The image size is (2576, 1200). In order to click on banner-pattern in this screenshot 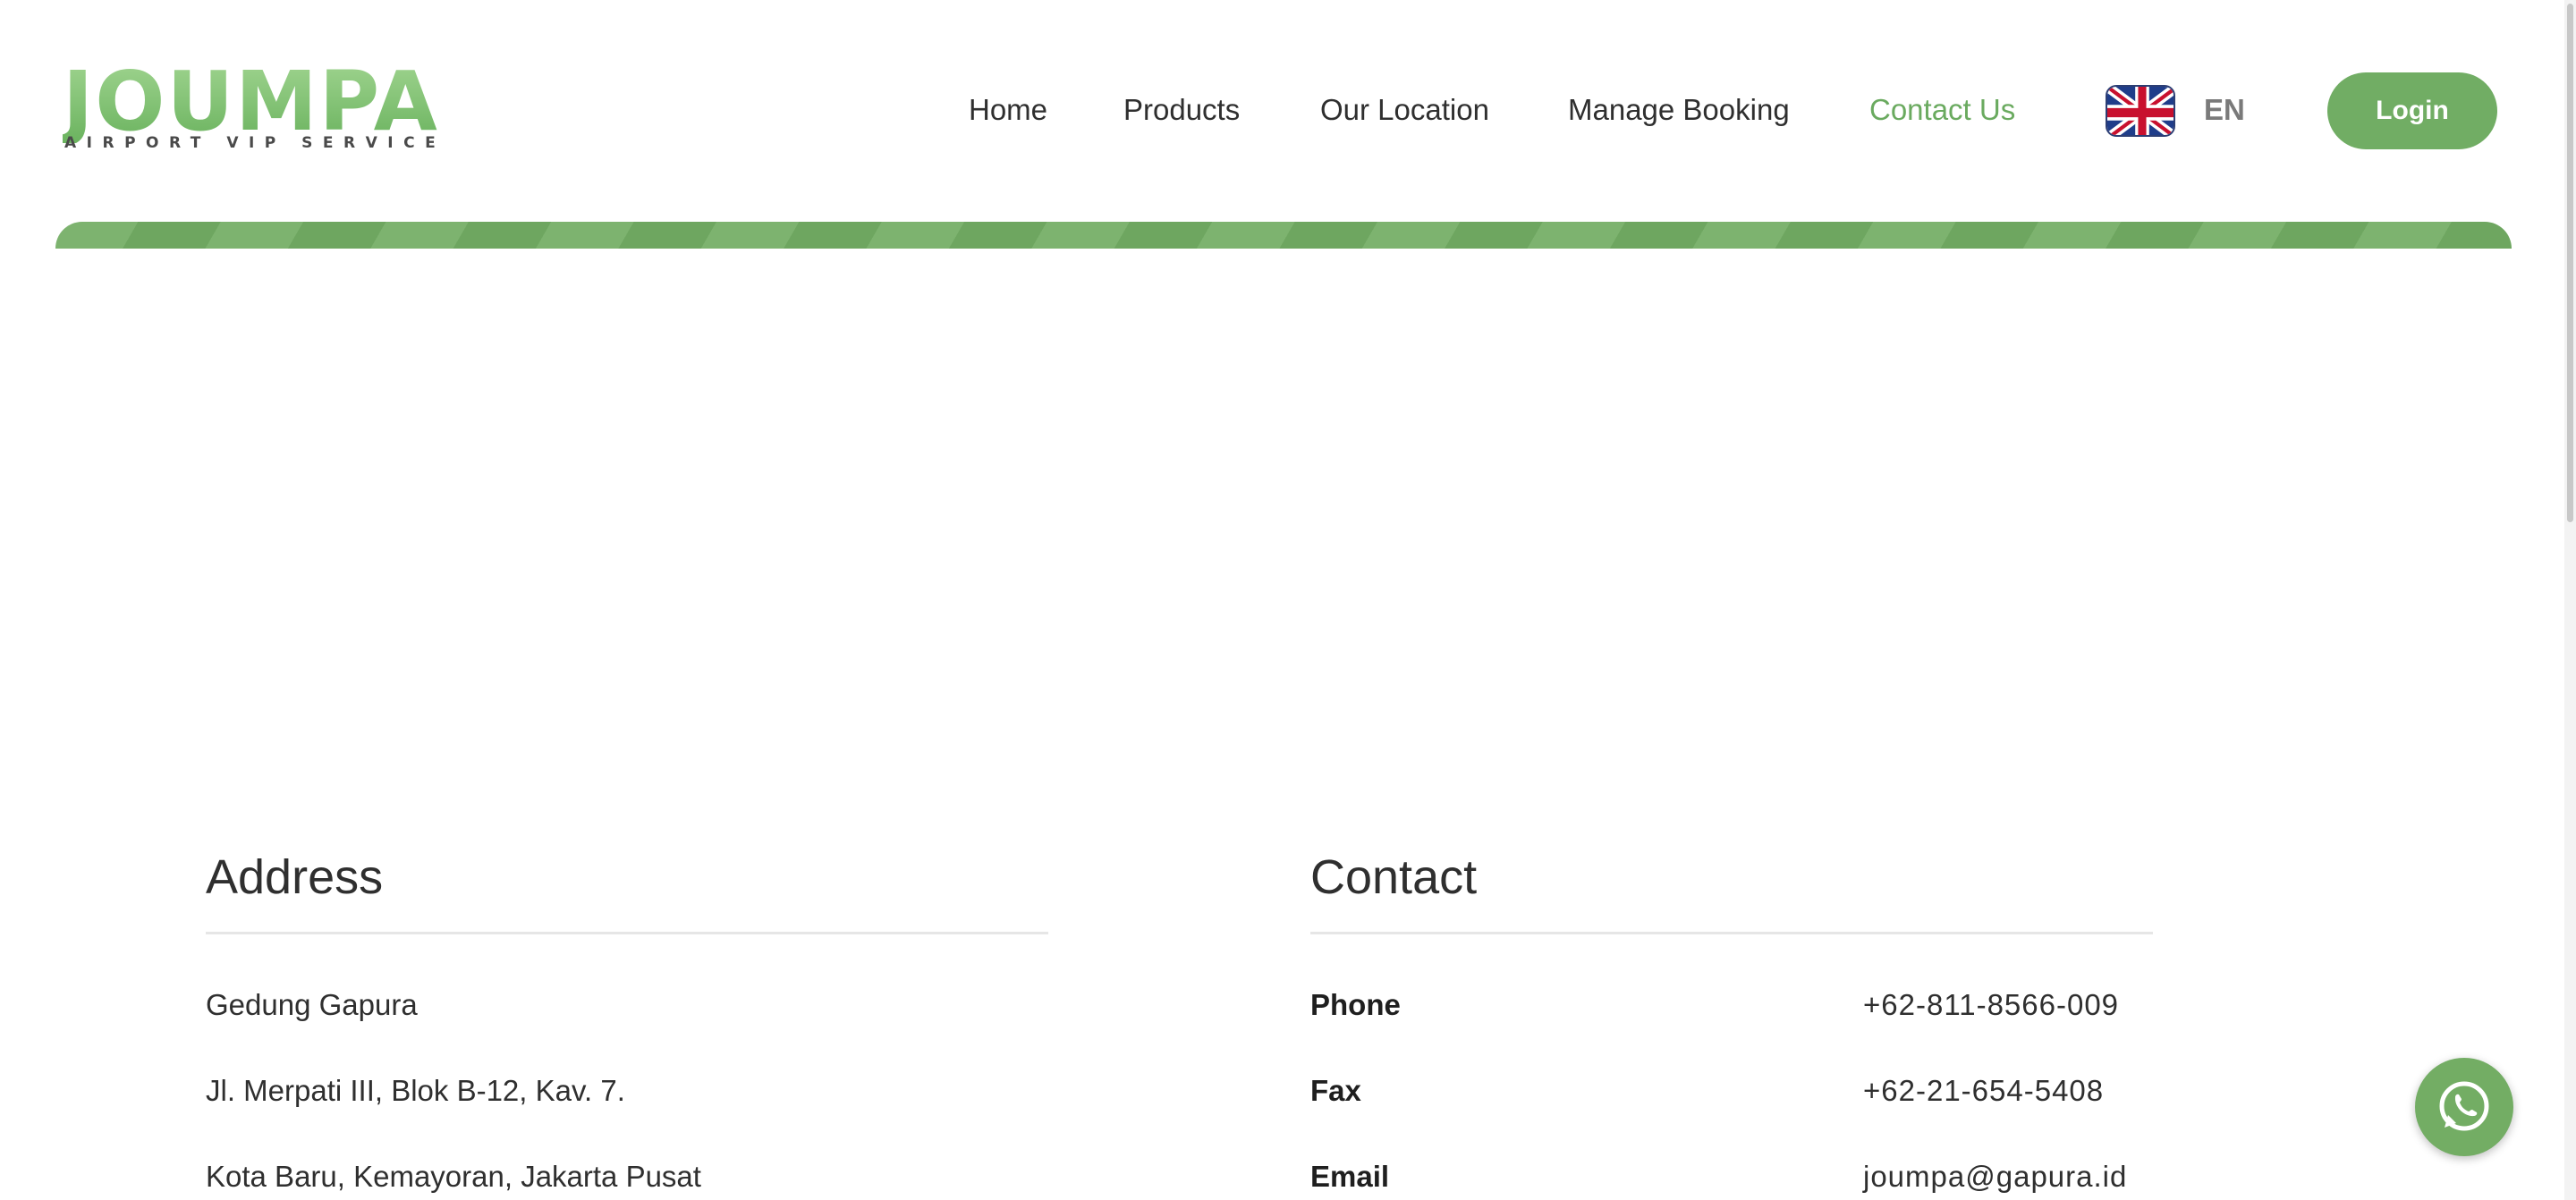, I will do `click(1283, 236)`.